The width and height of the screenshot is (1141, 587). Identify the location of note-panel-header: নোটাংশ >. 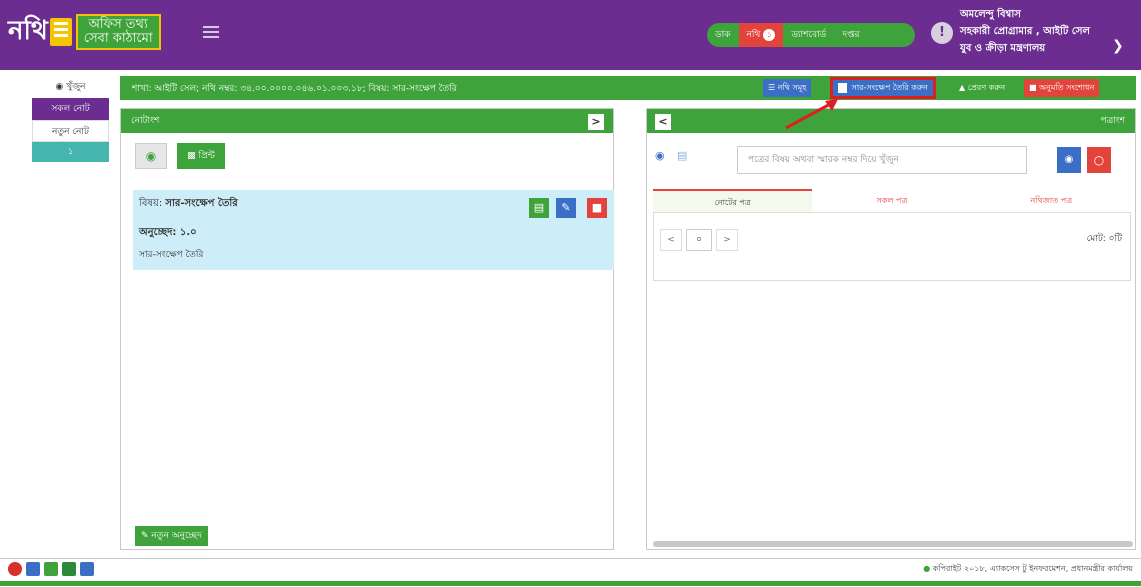
(367, 121).